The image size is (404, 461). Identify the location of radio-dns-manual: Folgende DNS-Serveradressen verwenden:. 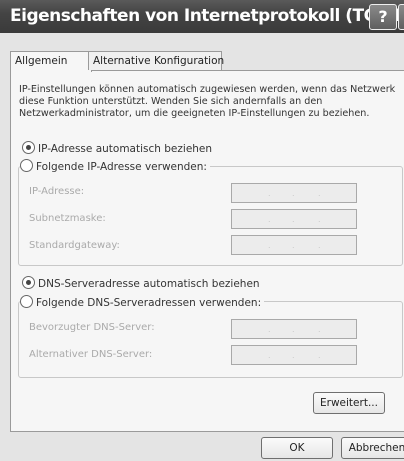
(142, 302).